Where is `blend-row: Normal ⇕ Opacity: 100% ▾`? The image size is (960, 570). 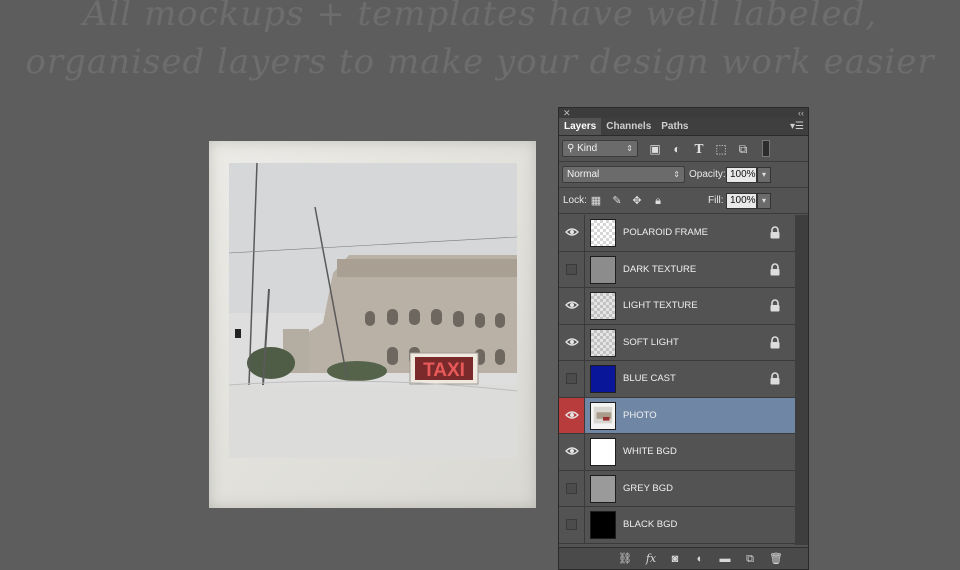 blend-row: Normal ⇕ Opacity: 100% ▾ is located at coordinates (683, 175).